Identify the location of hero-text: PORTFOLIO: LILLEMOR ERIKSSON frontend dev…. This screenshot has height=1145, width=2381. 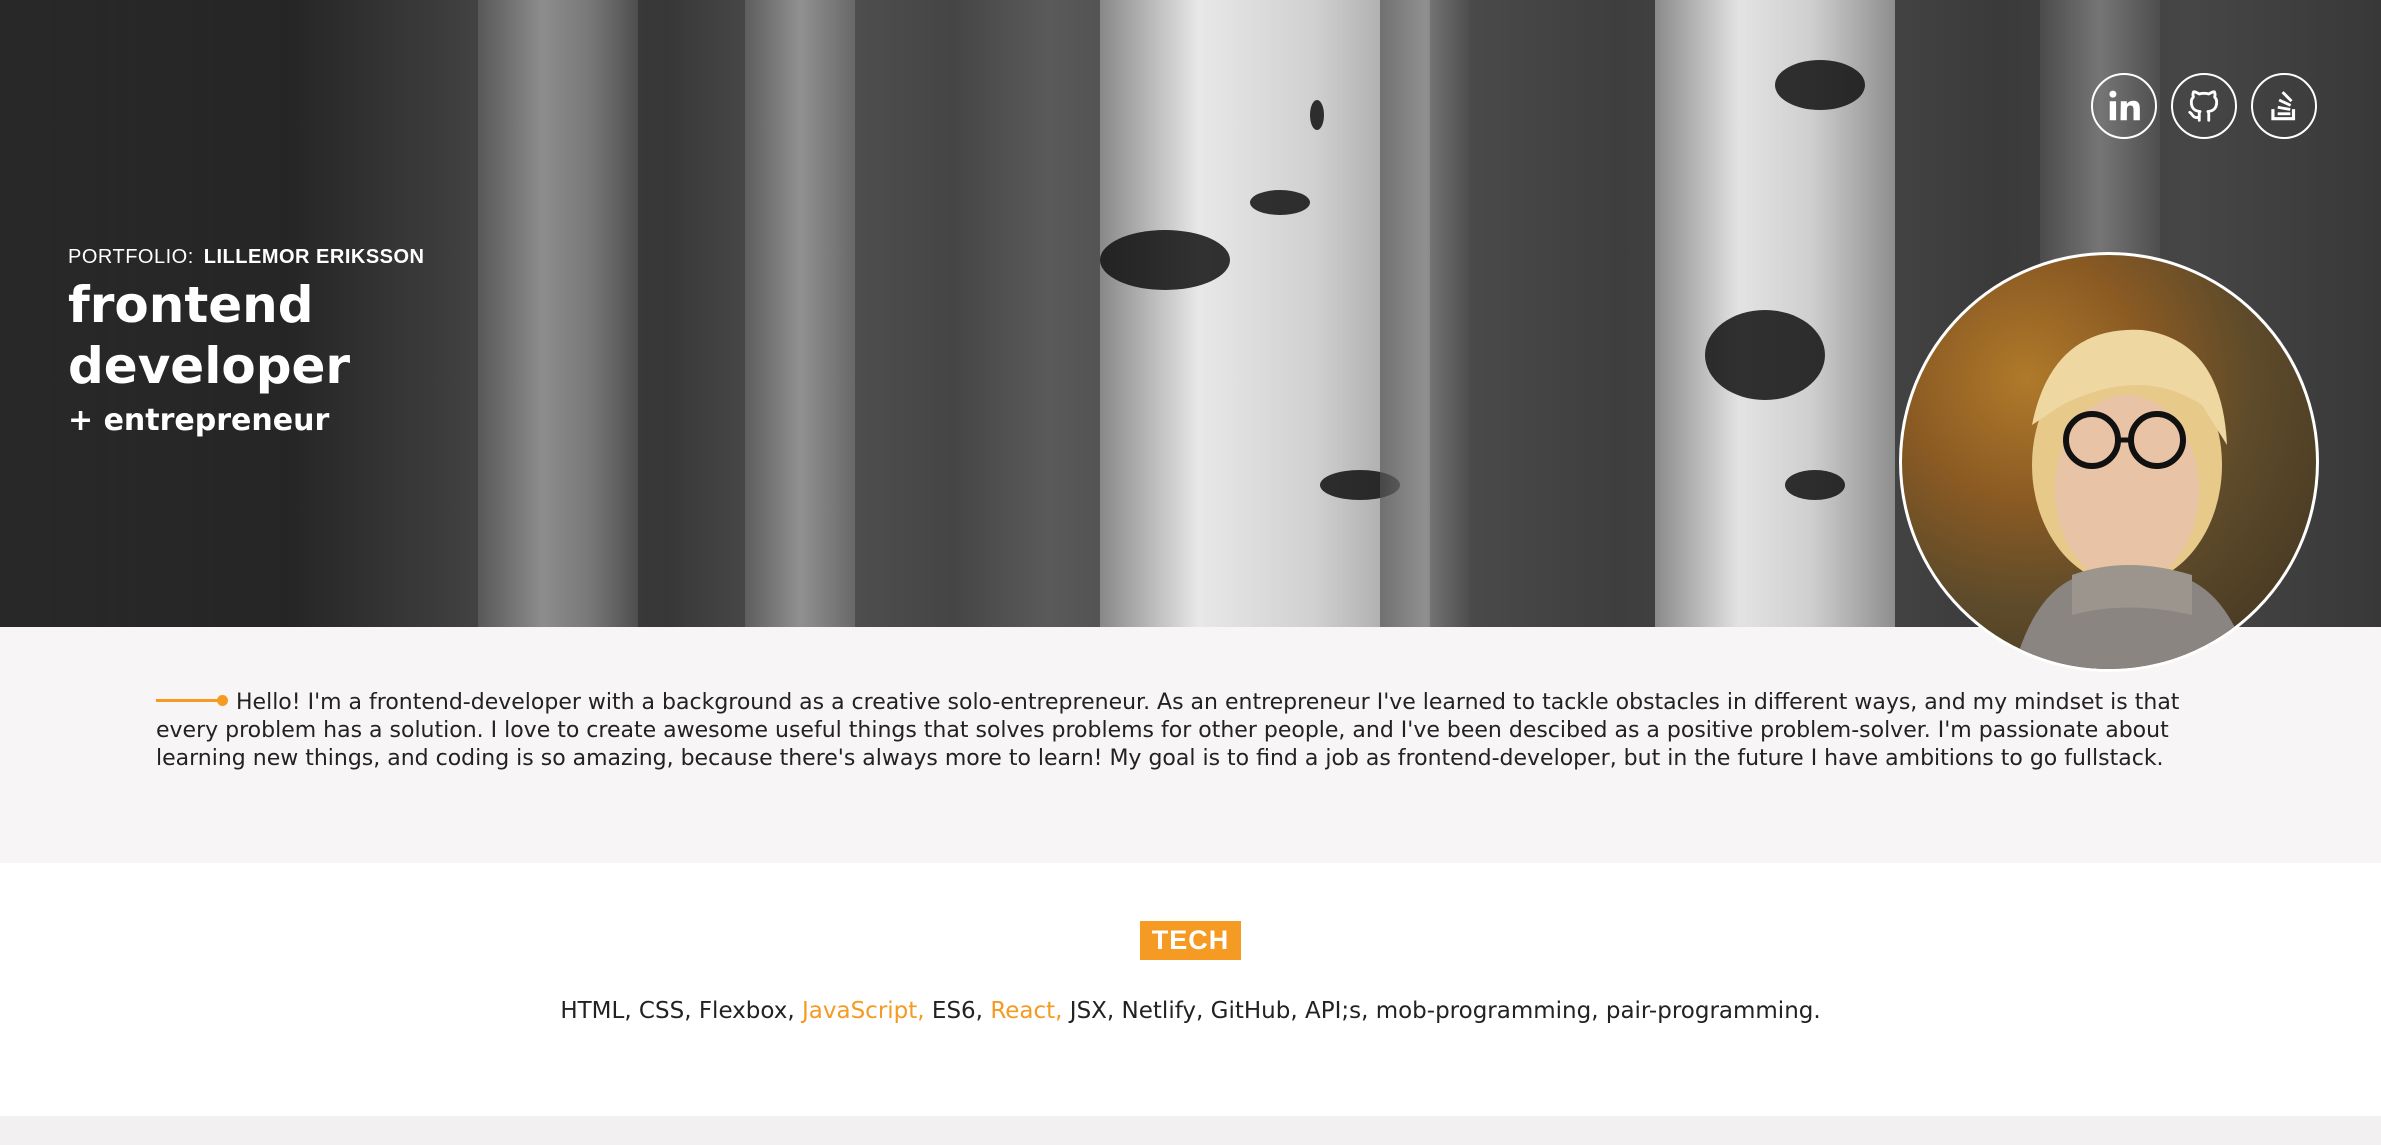
(278, 342).